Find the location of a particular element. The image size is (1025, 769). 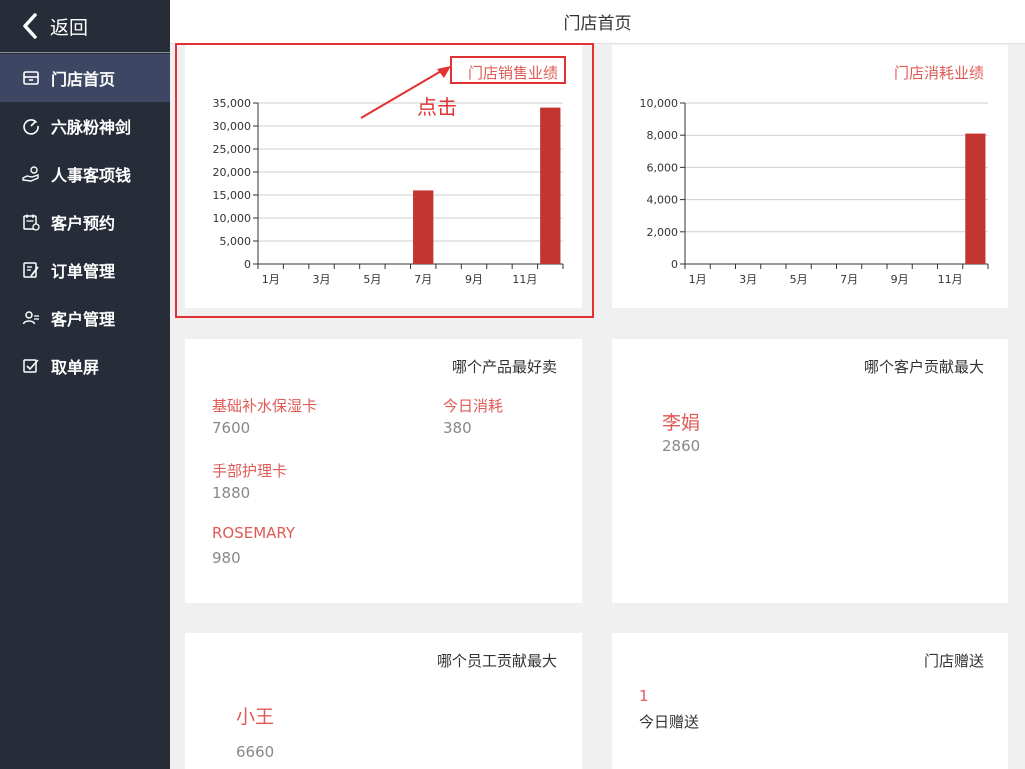

products-card-title: 哪个产品最好卖 is located at coordinates (504, 367).